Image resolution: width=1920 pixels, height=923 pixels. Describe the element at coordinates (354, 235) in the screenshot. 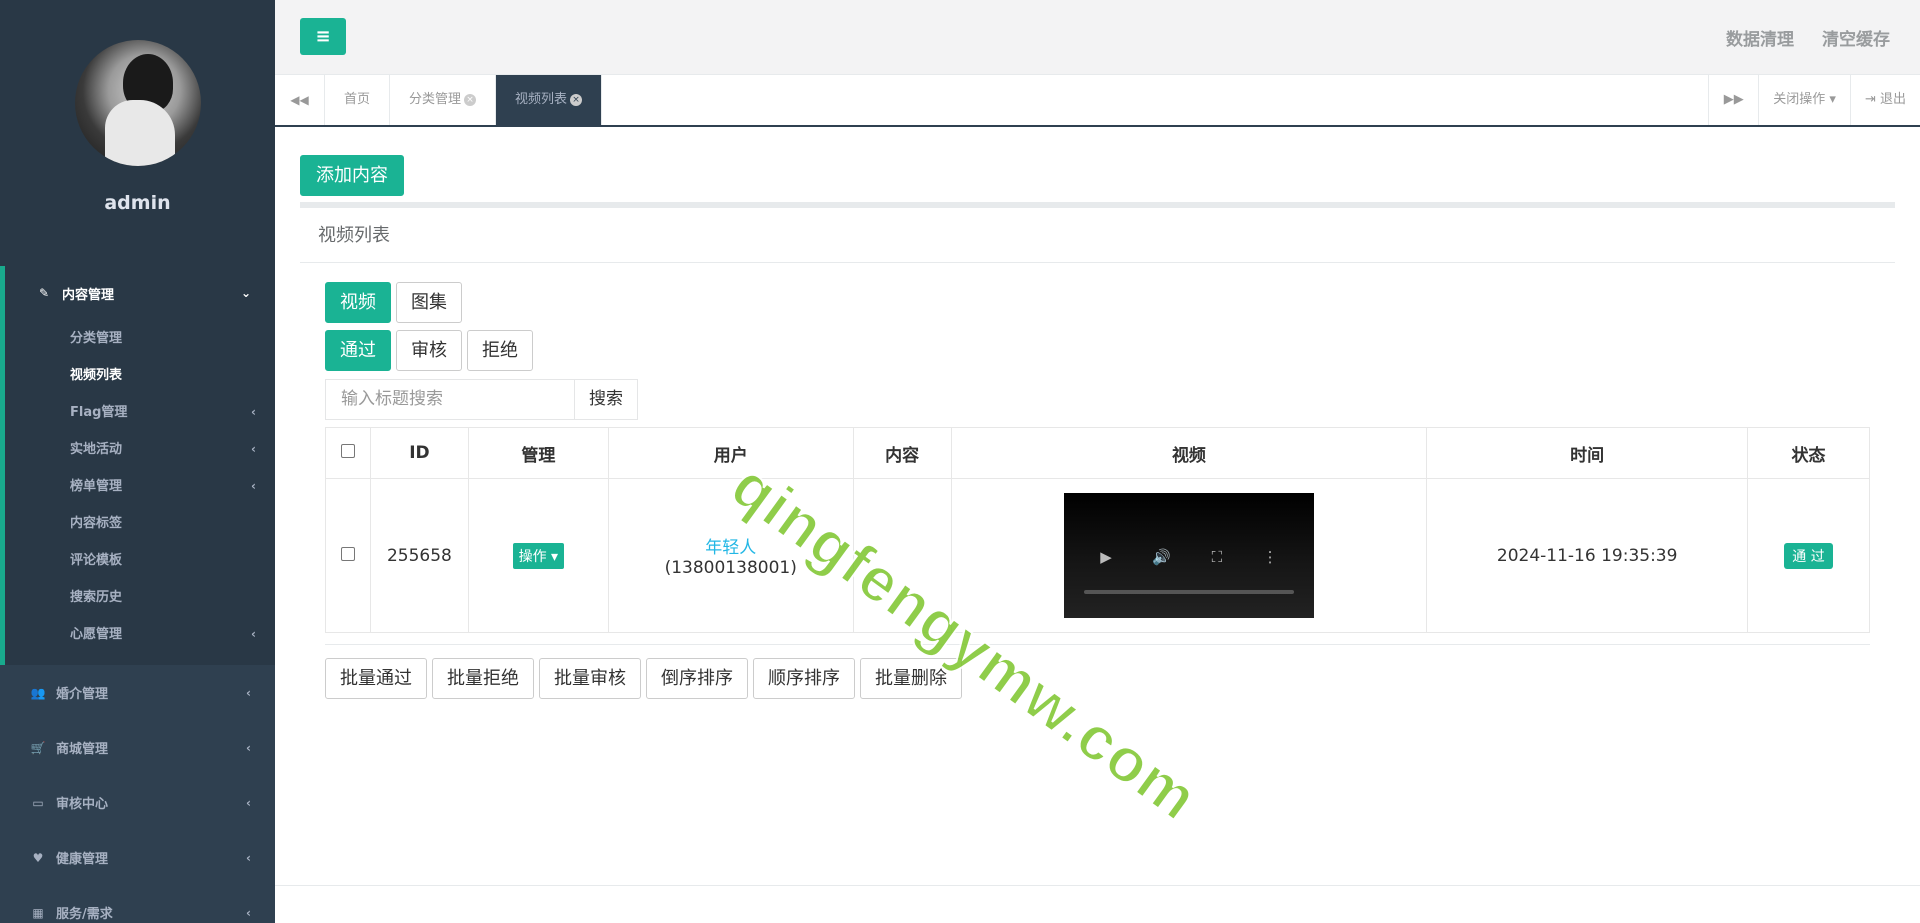

I see `panel-title: 视频列表` at that location.